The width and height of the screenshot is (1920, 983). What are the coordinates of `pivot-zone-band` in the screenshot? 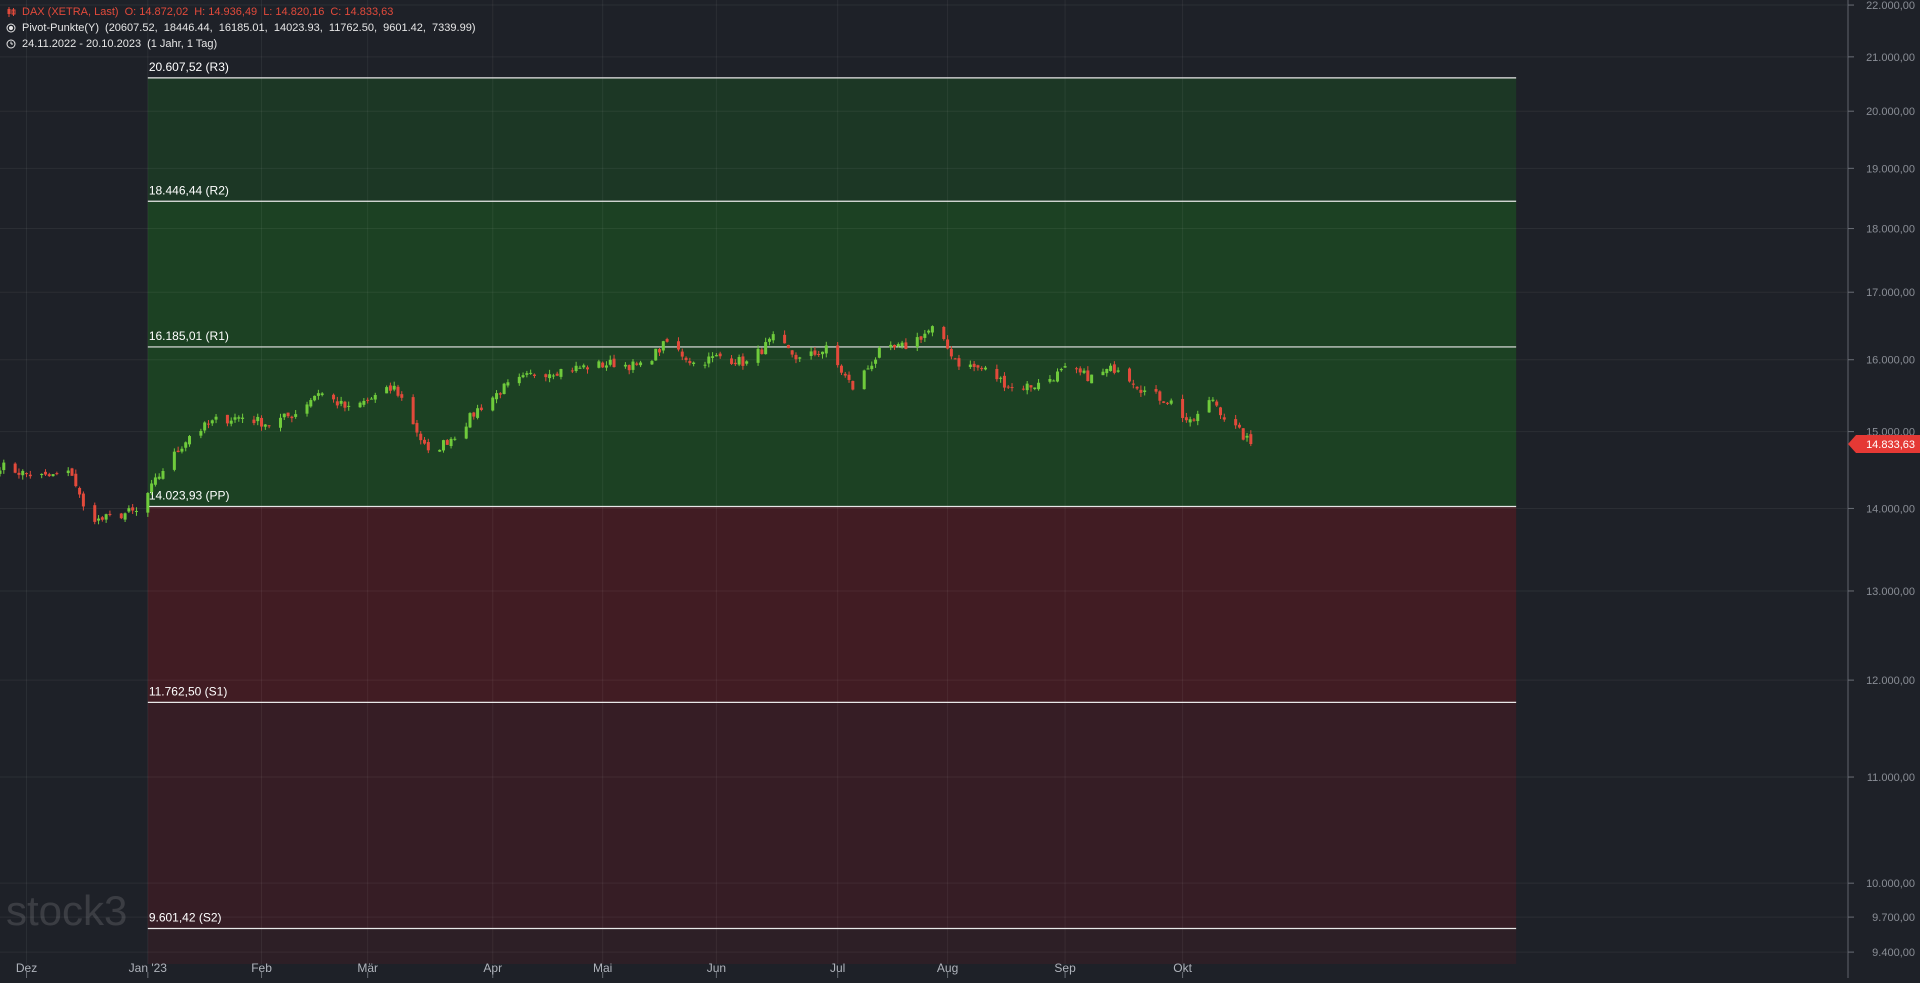 It's located at (832, 946).